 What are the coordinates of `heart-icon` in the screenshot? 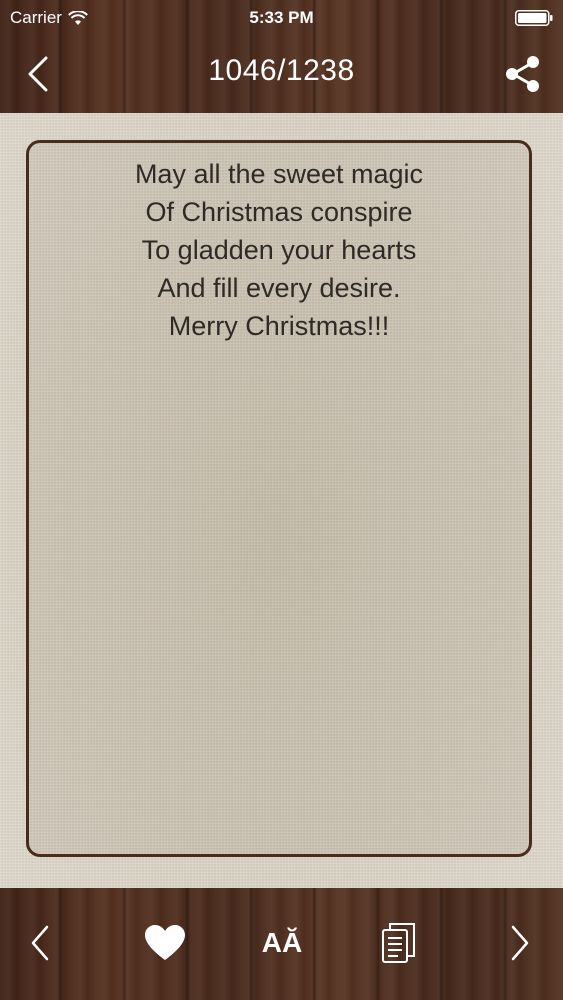 It's located at (165, 942).